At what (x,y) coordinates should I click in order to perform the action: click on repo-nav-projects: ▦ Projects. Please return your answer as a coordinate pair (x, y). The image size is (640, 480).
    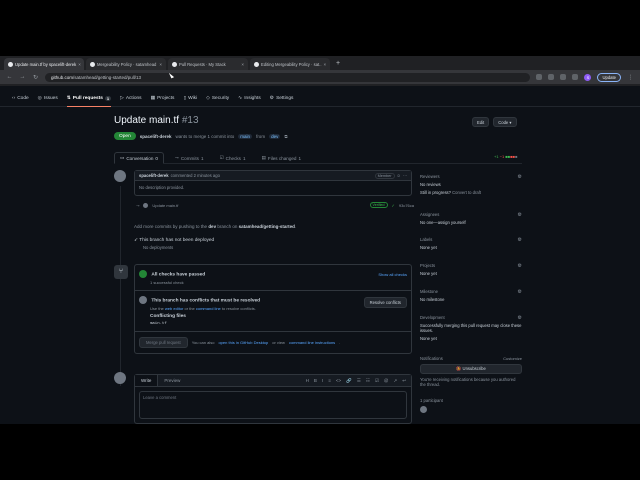
    Looking at the image, I should click on (163, 99).